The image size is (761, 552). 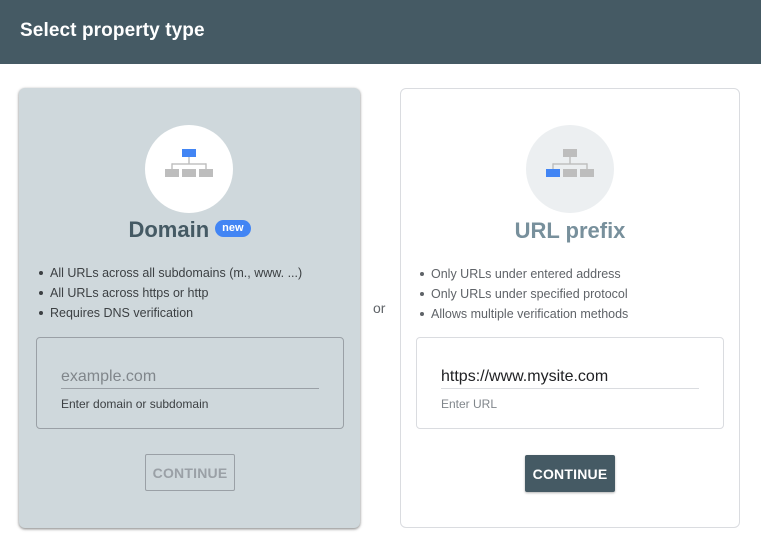 I want to click on url-input-helper: Enter URL, so click(x=469, y=404).